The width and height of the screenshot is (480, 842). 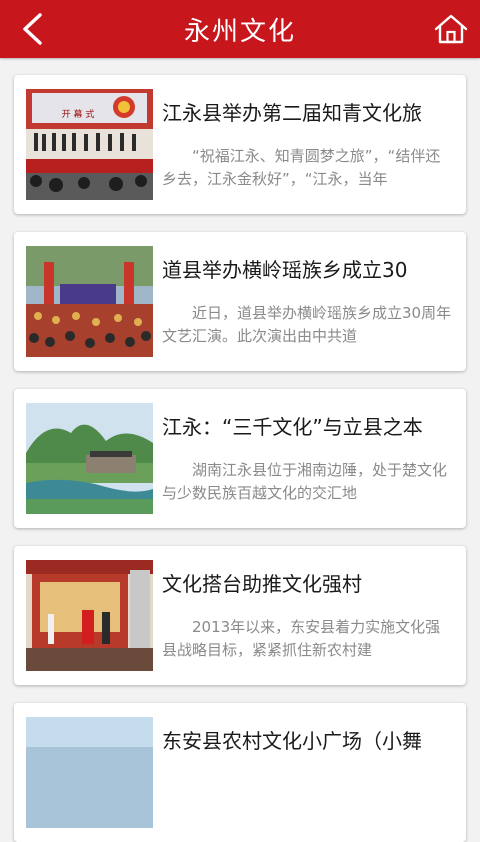 I want to click on back-button, so click(x=32, y=29).